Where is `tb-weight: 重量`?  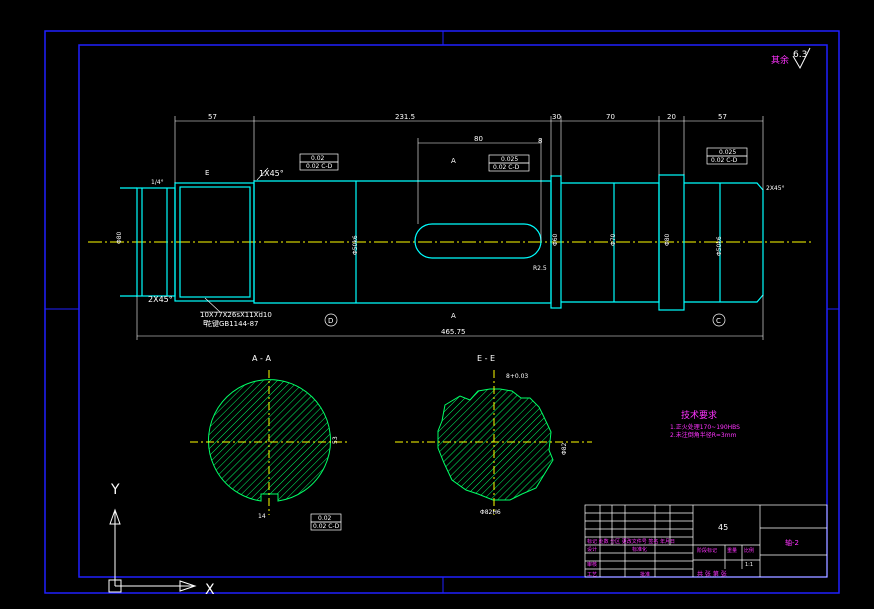 tb-weight: 重量 is located at coordinates (732, 550).